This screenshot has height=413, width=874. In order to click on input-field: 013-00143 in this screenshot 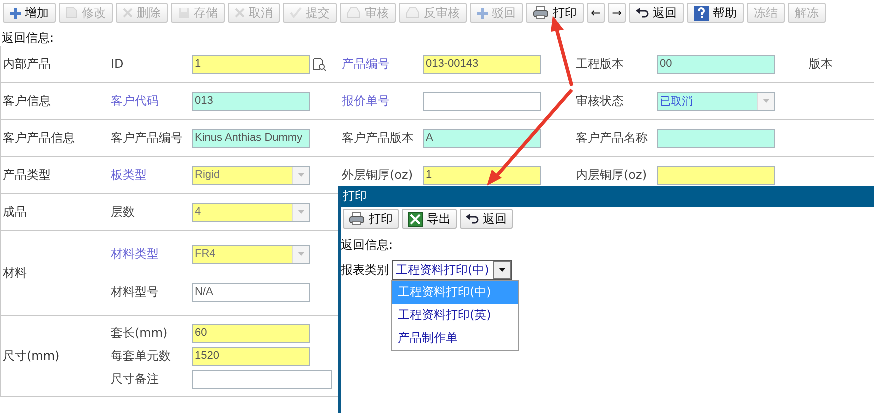, I will do `click(482, 64)`.